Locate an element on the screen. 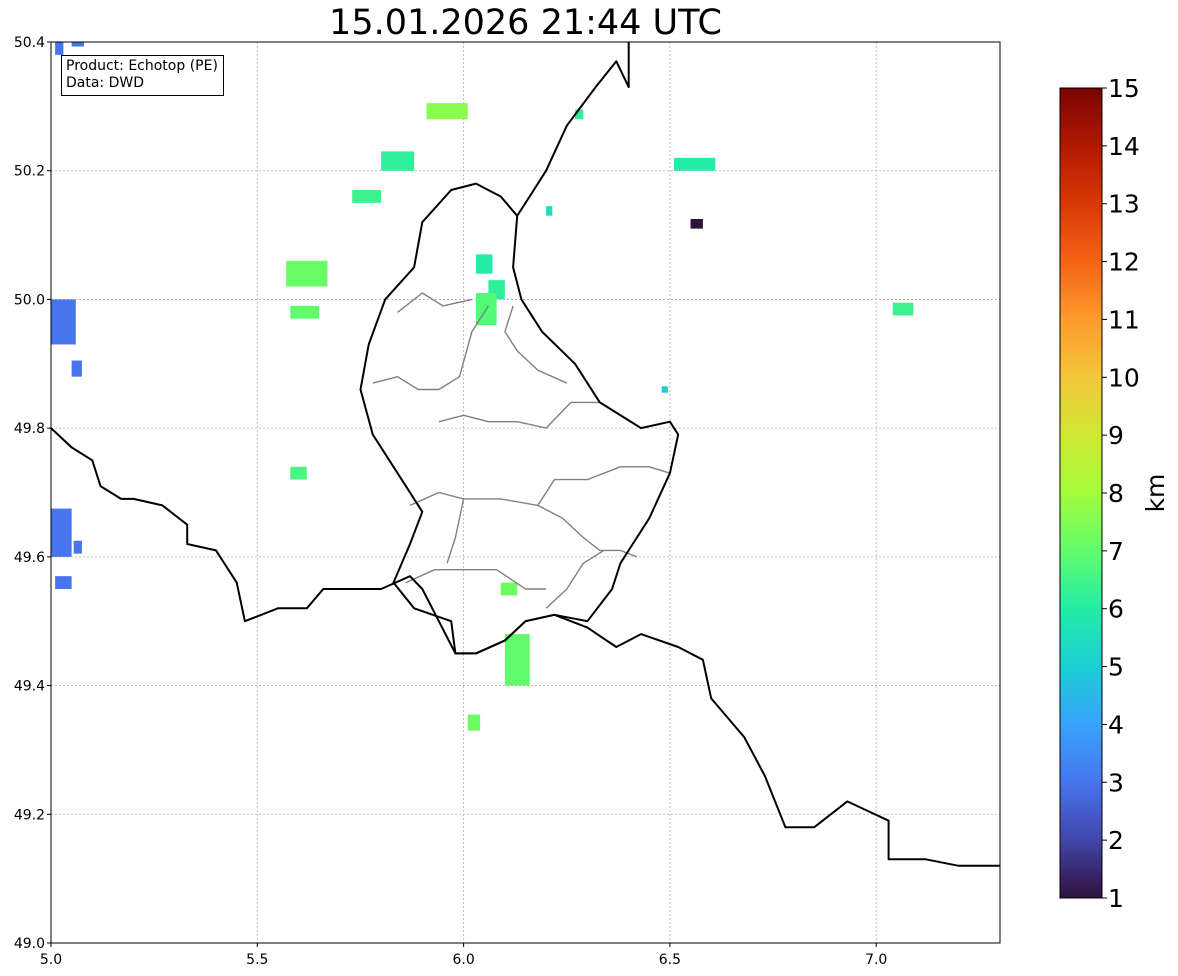 This screenshot has width=1178, height=976. colorbar-tick-label: 7 is located at coordinates (1116, 551).